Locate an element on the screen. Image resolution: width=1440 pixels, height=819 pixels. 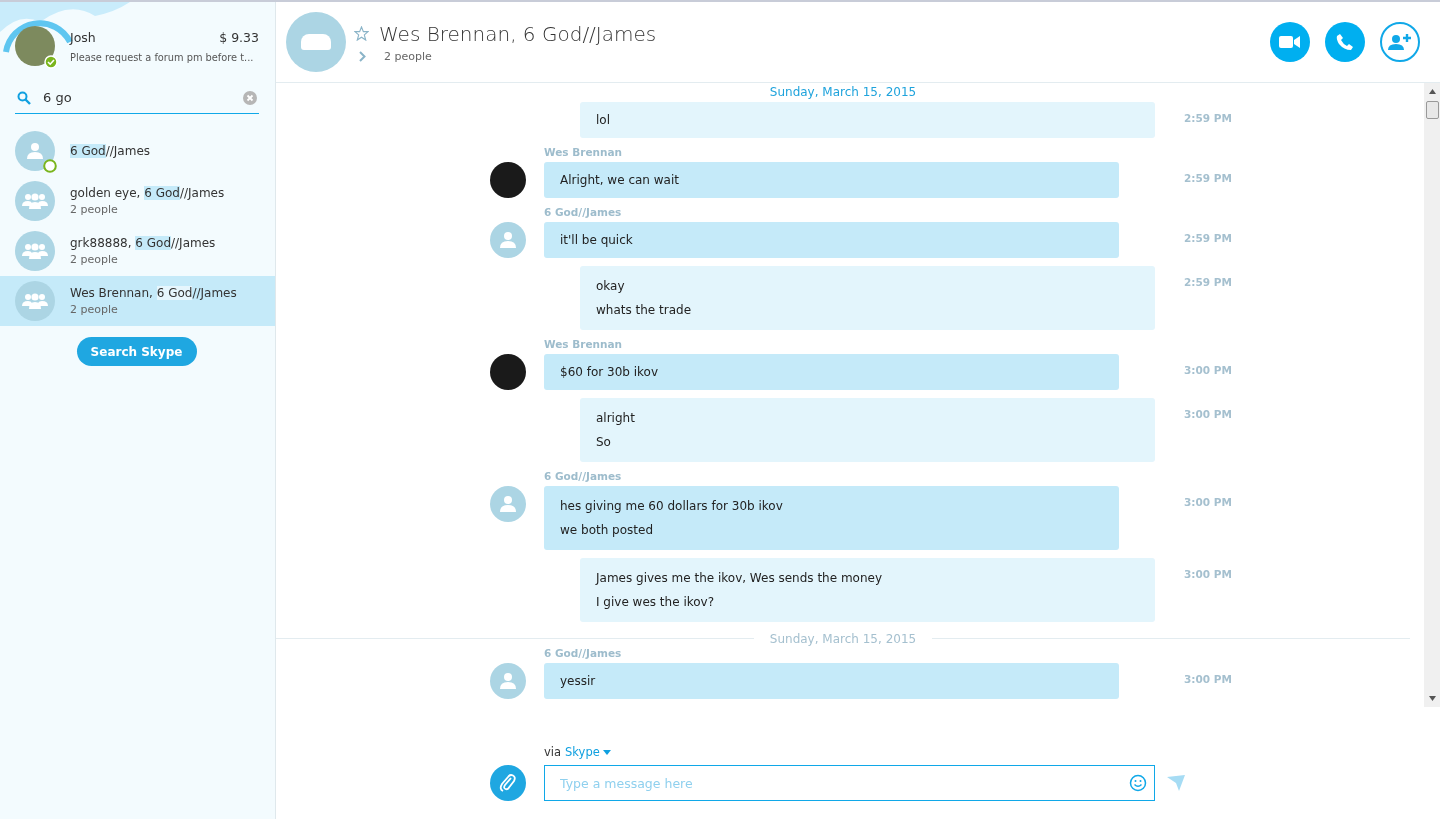
contact-name: 6 God//James is located at coordinates (110, 151).